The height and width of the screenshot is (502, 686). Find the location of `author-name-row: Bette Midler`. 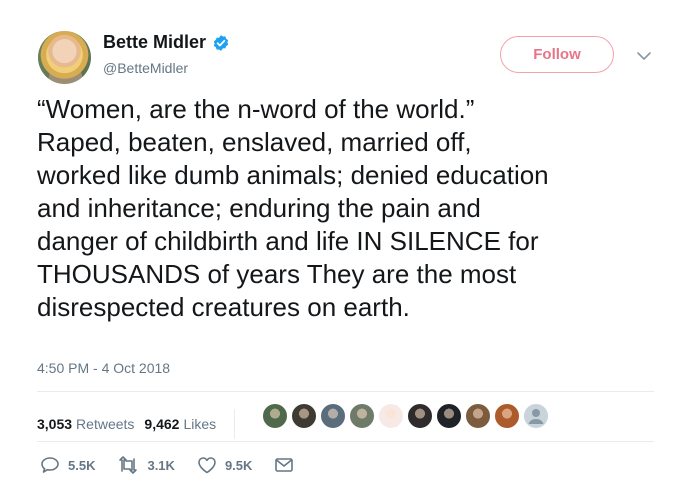

author-name-row: Bette Midler is located at coordinates (166, 42).